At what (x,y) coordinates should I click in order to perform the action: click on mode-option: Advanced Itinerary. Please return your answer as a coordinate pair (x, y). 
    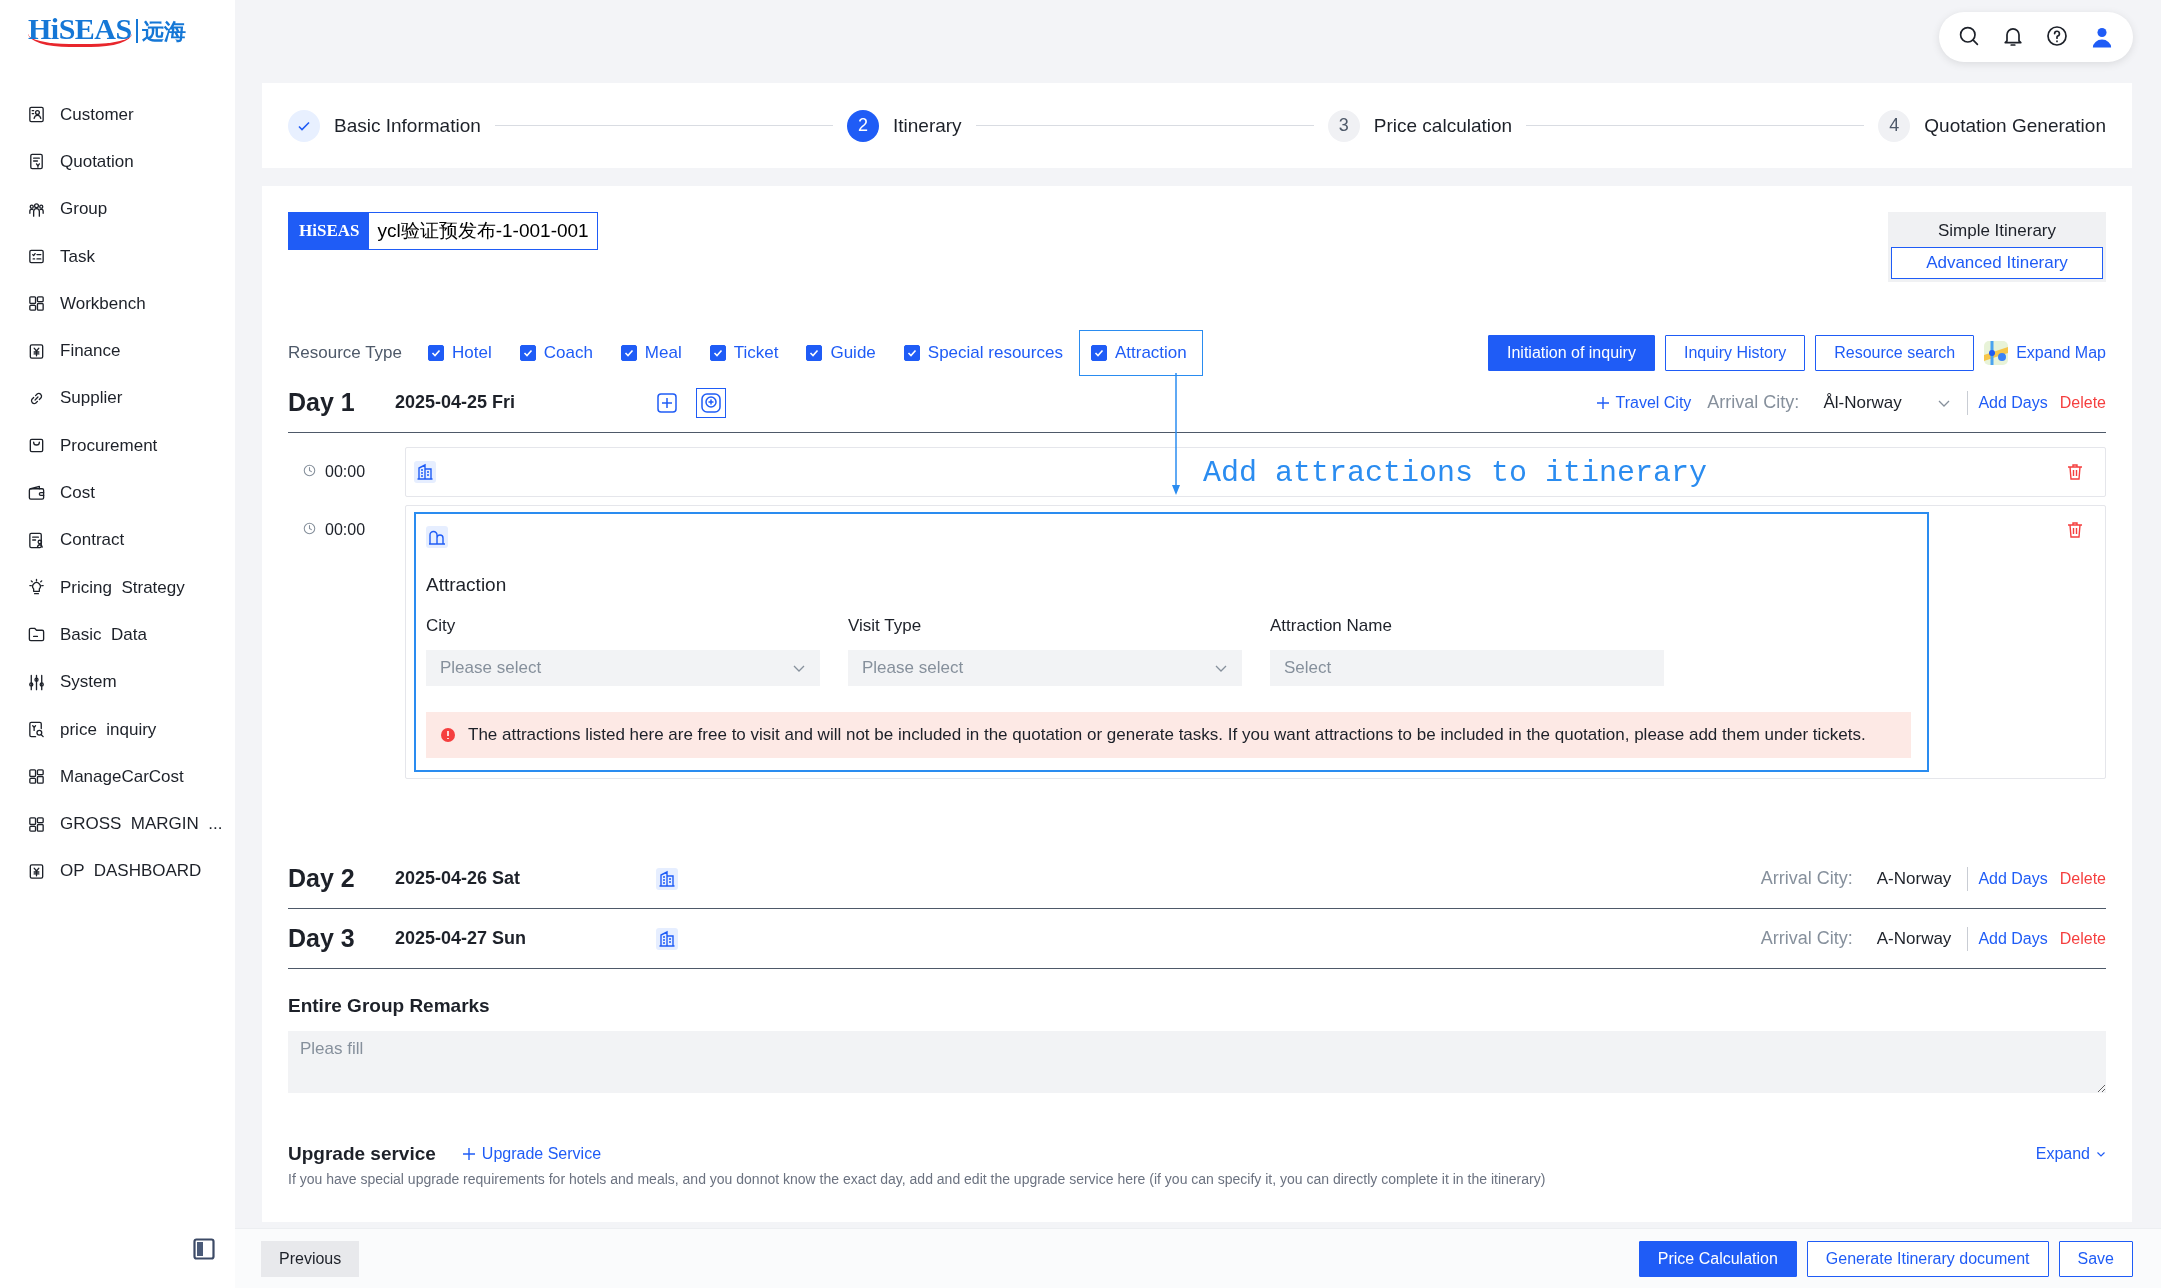
    Looking at the image, I should click on (1997, 263).